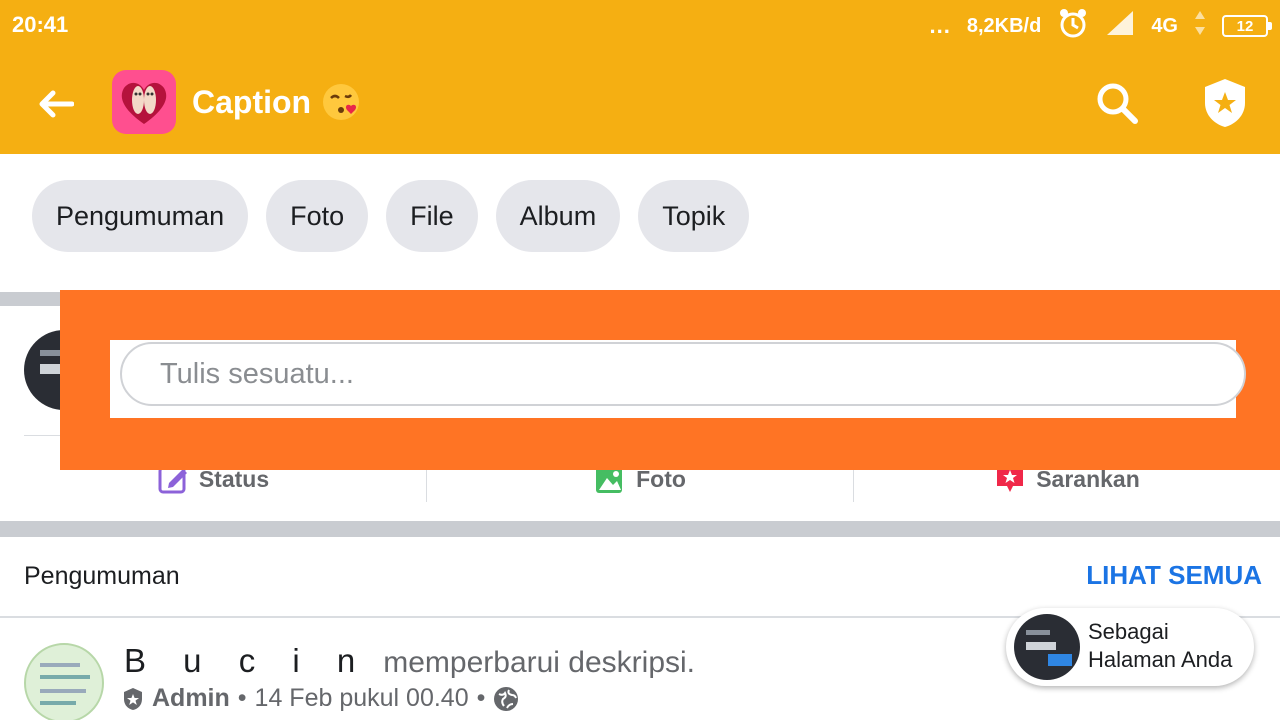 The height and width of the screenshot is (720, 1280). I want to click on data-arrows-icon, so click(1200, 26).